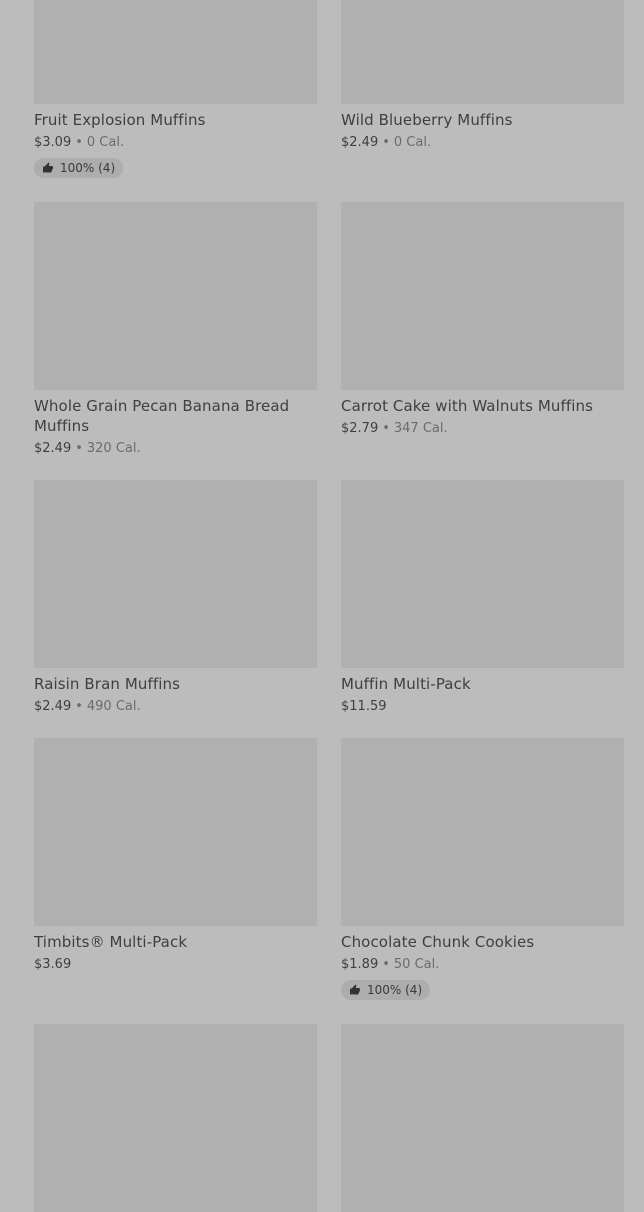 Image resolution: width=644 pixels, height=1212 pixels. What do you see at coordinates (416, 964) in the screenshot?
I see `product-calories: 50 Cal.` at bounding box center [416, 964].